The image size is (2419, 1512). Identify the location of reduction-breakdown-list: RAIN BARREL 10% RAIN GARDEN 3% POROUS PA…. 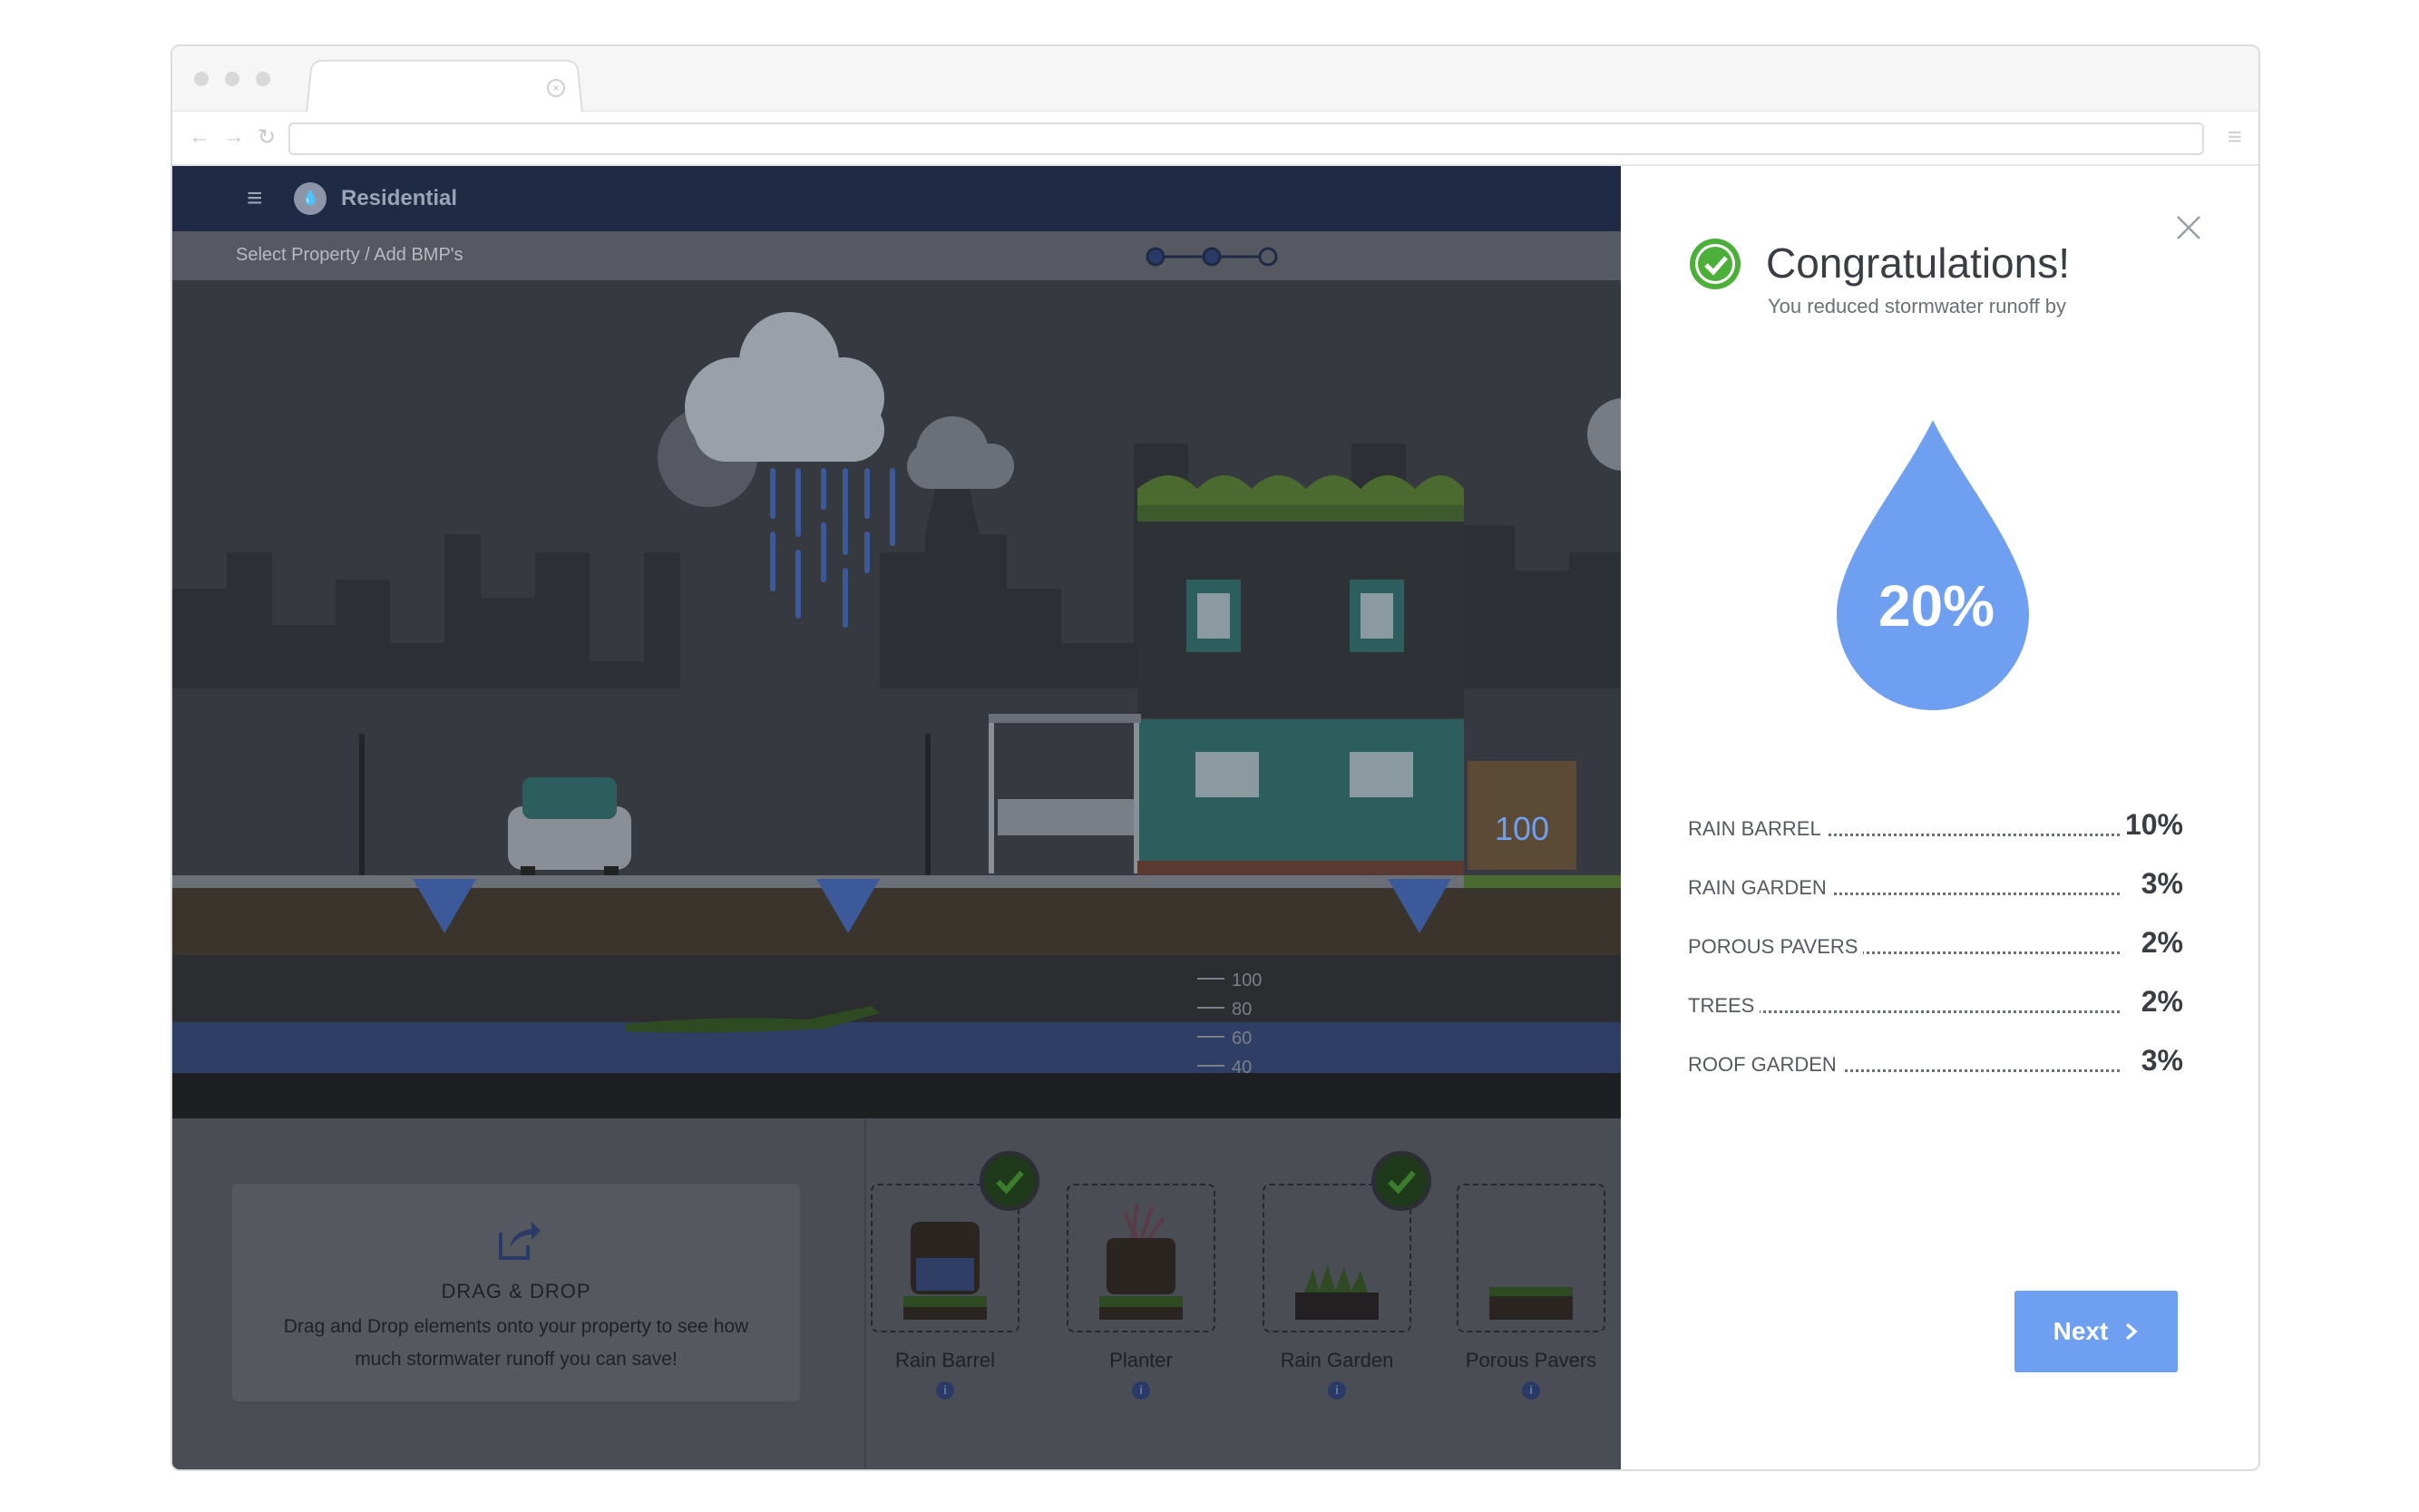
(1936, 948).